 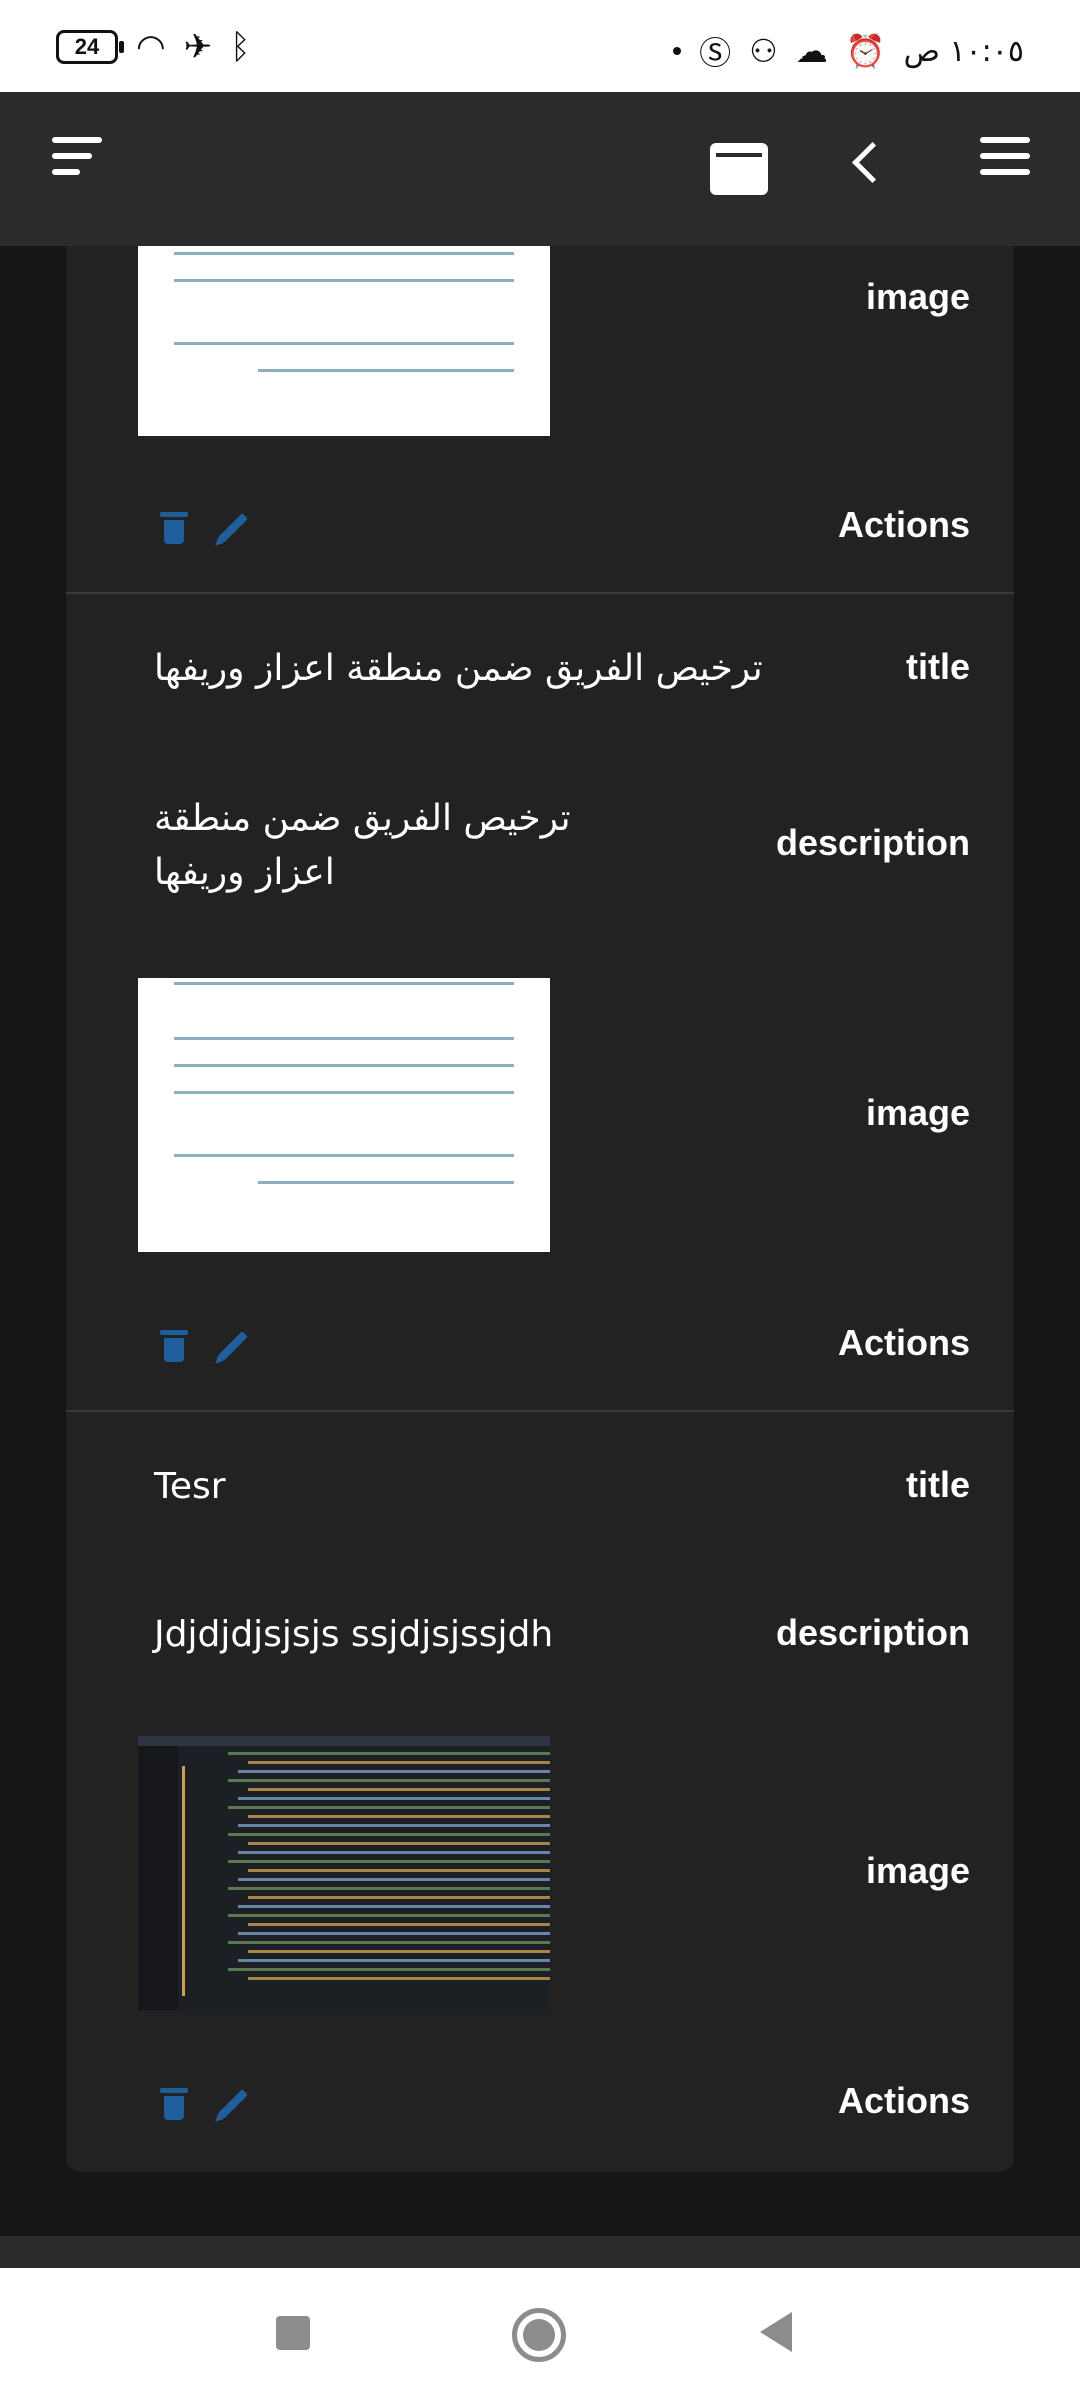 What do you see at coordinates (87, 46) in the screenshot?
I see `battery-level: 24` at bounding box center [87, 46].